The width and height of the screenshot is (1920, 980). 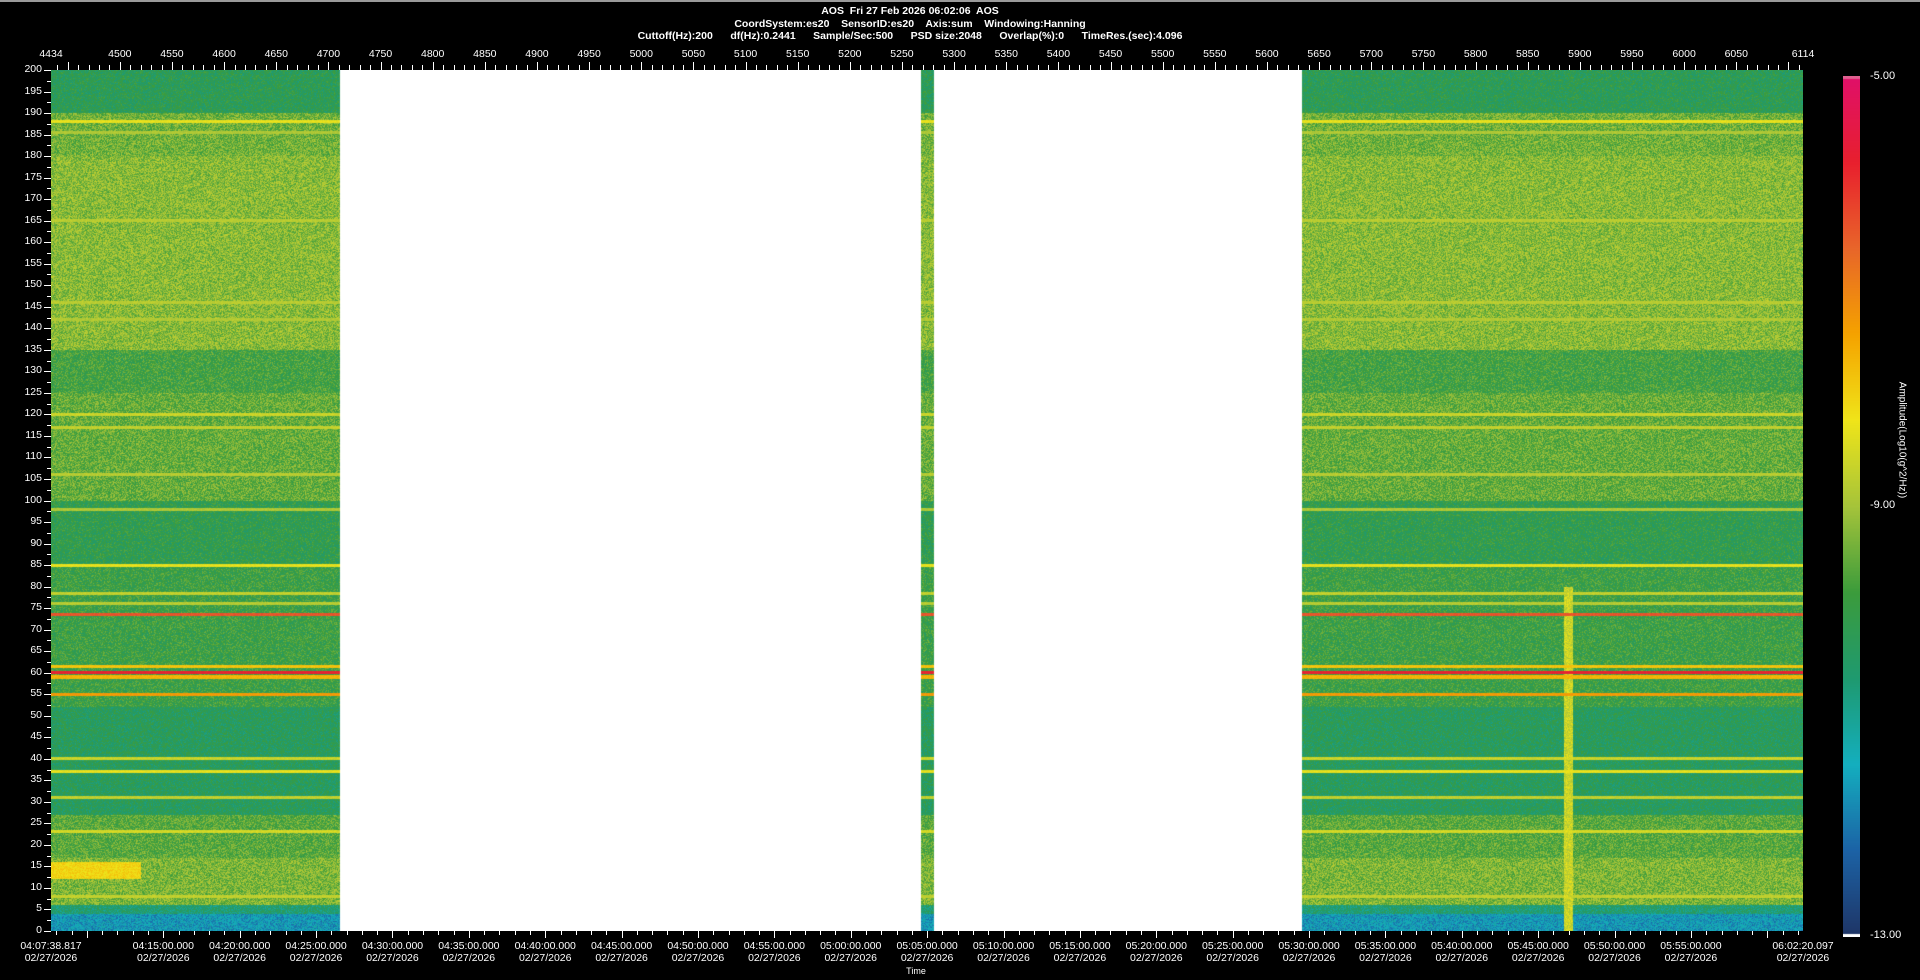 I want to click on top-axis-label: 5150, so click(x=797, y=54).